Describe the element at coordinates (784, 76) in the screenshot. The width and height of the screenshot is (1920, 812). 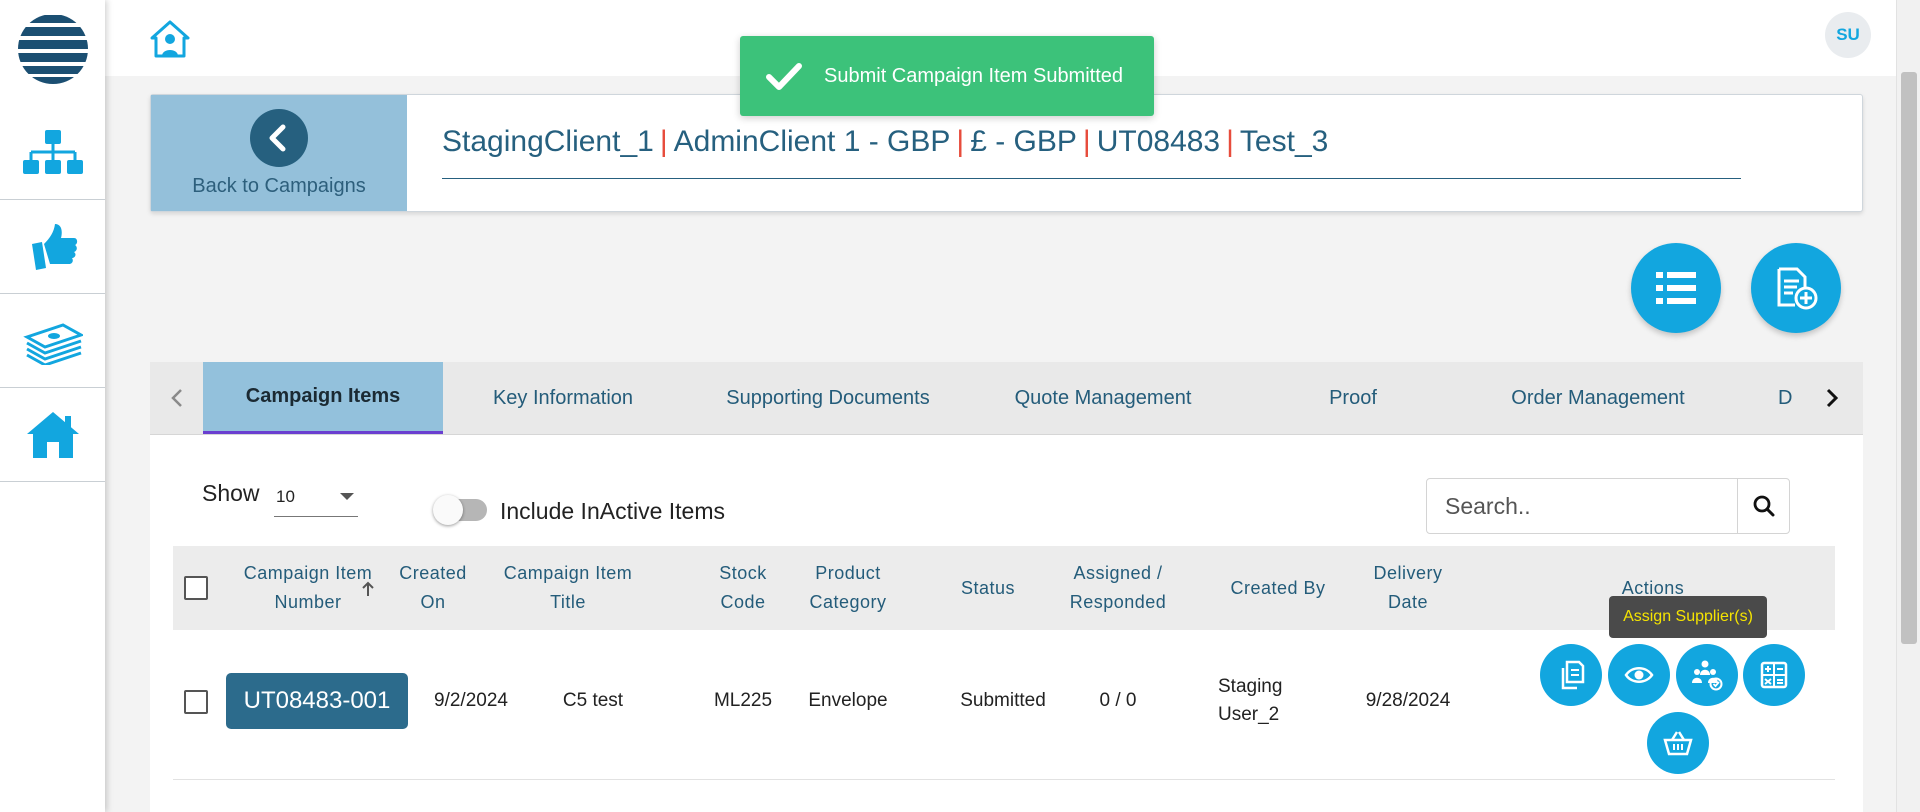
I see `checkmark-icon` at that location.